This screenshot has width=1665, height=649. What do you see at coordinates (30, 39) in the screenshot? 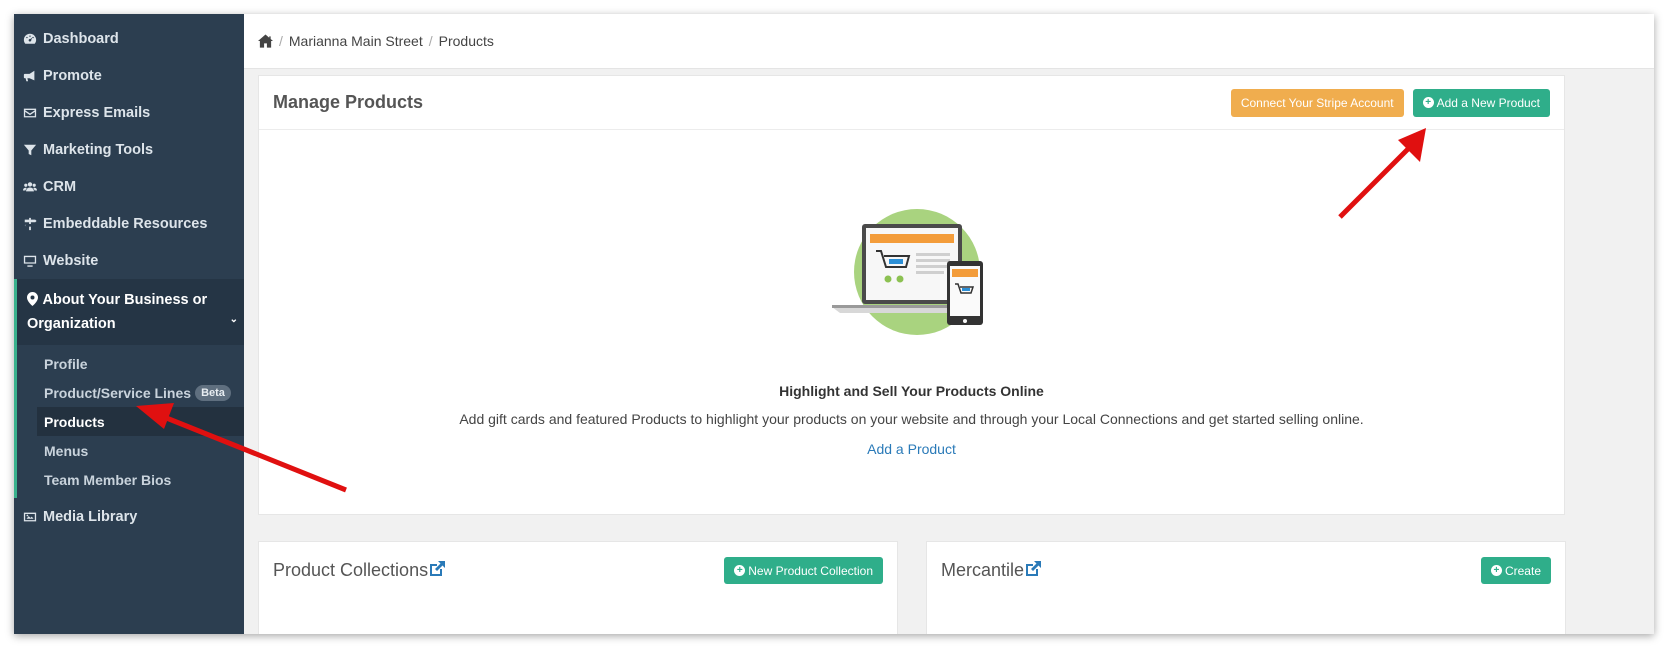
I see `dashboard-icon` at bounding box center [30, 39].